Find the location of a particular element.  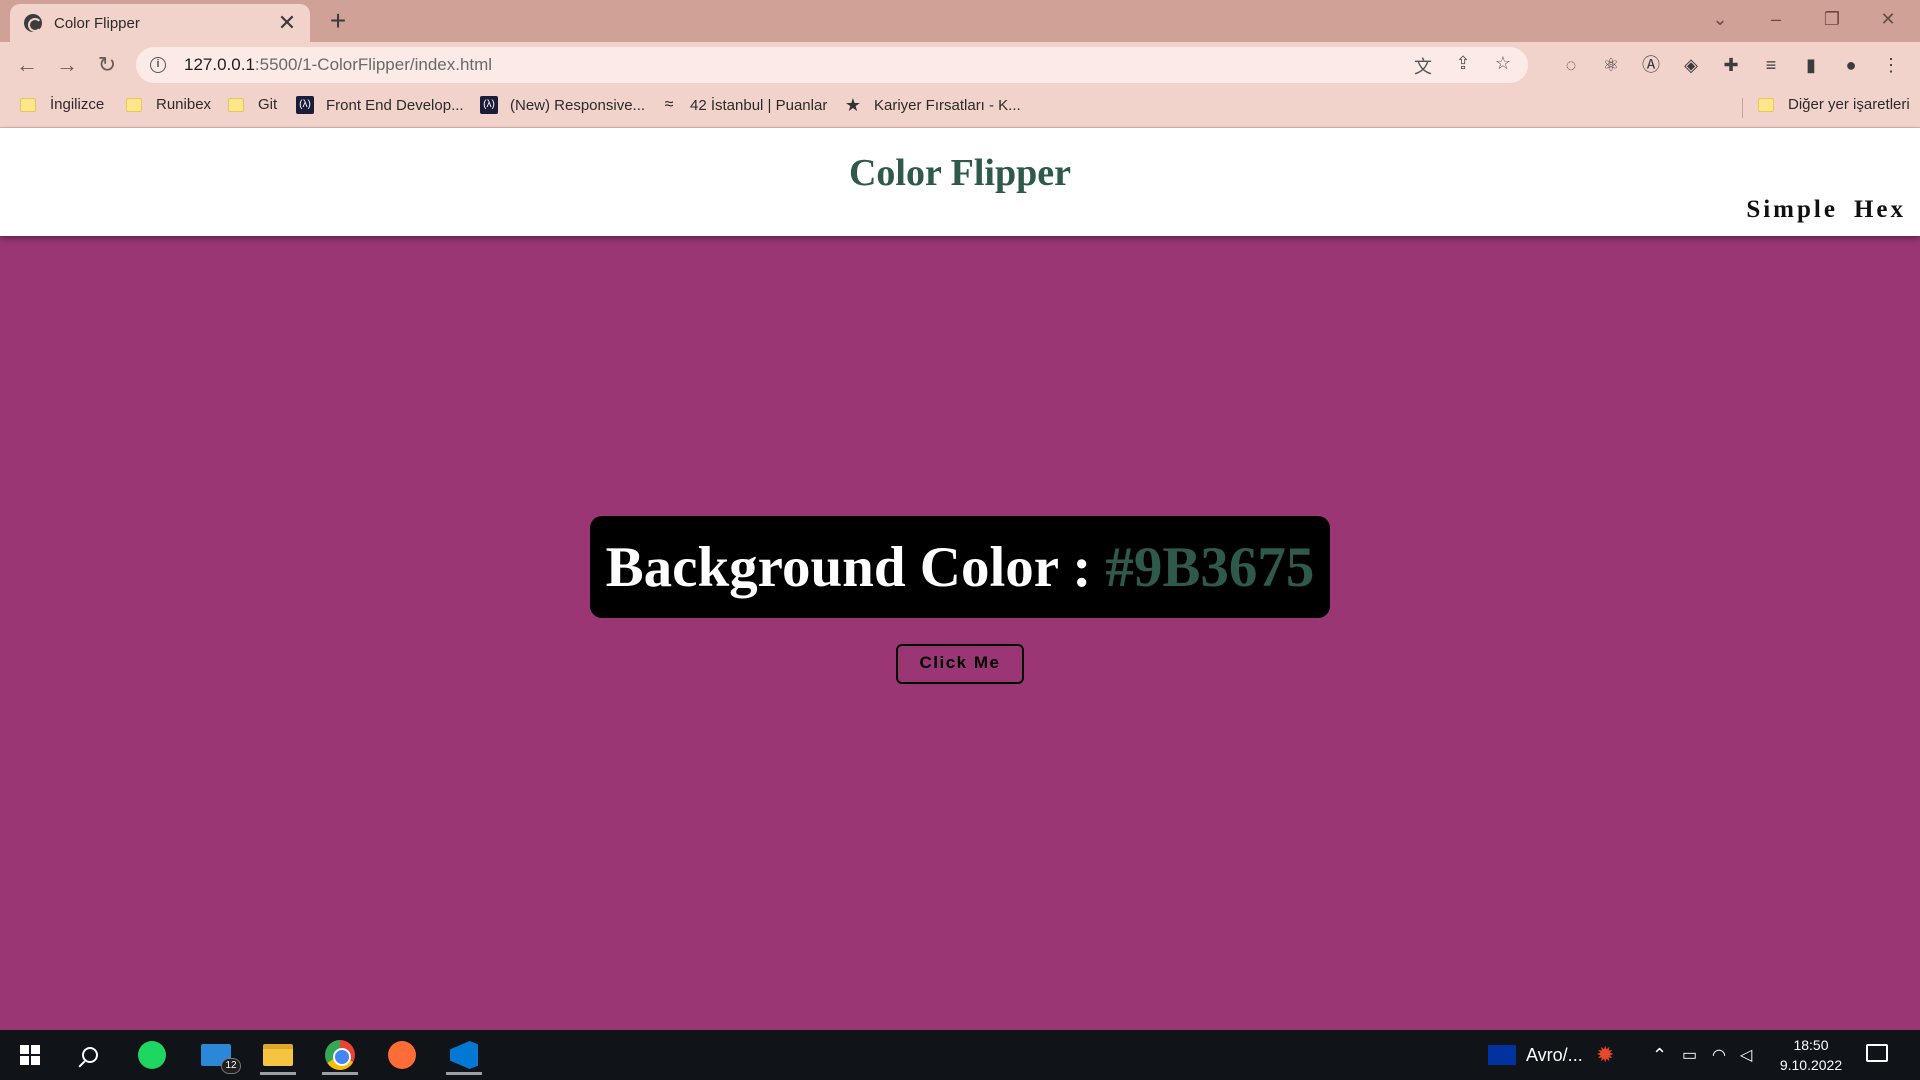

taskbar-spotify is located at coordinates (152, 1055).